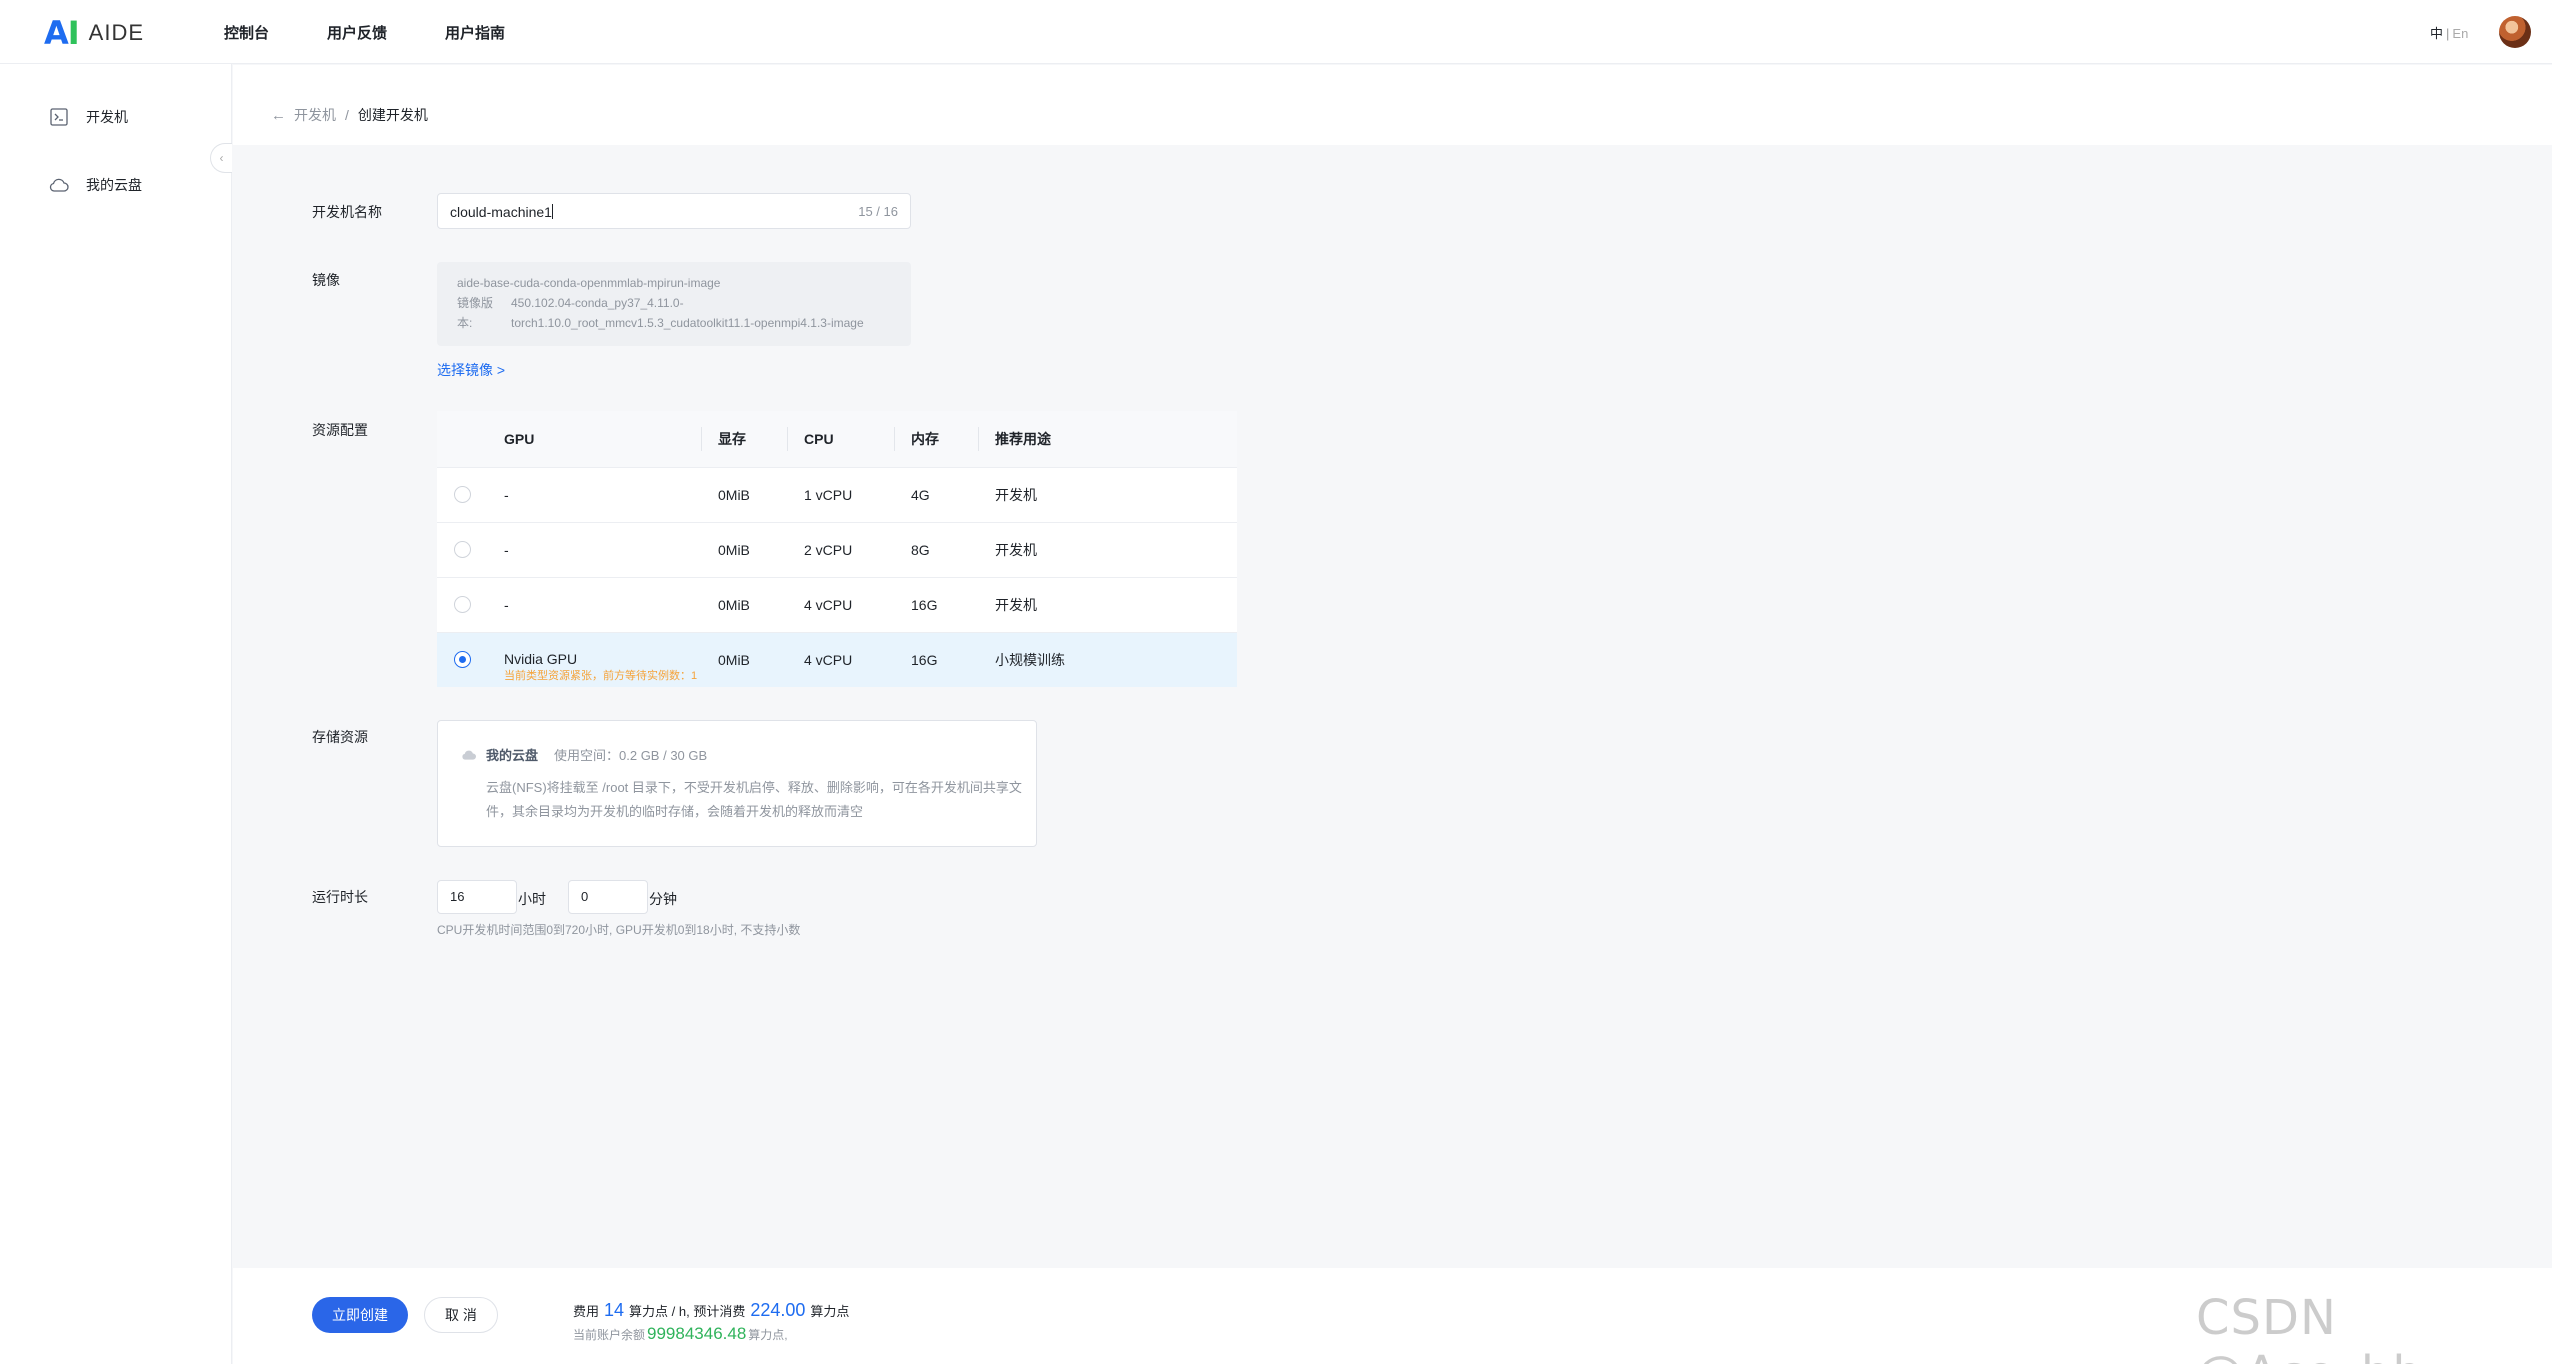  What do you see at coordinates (107, 117) in the screenshot?
I see `sidebar-item-label: 开发机` at bounding box center [107, 117].